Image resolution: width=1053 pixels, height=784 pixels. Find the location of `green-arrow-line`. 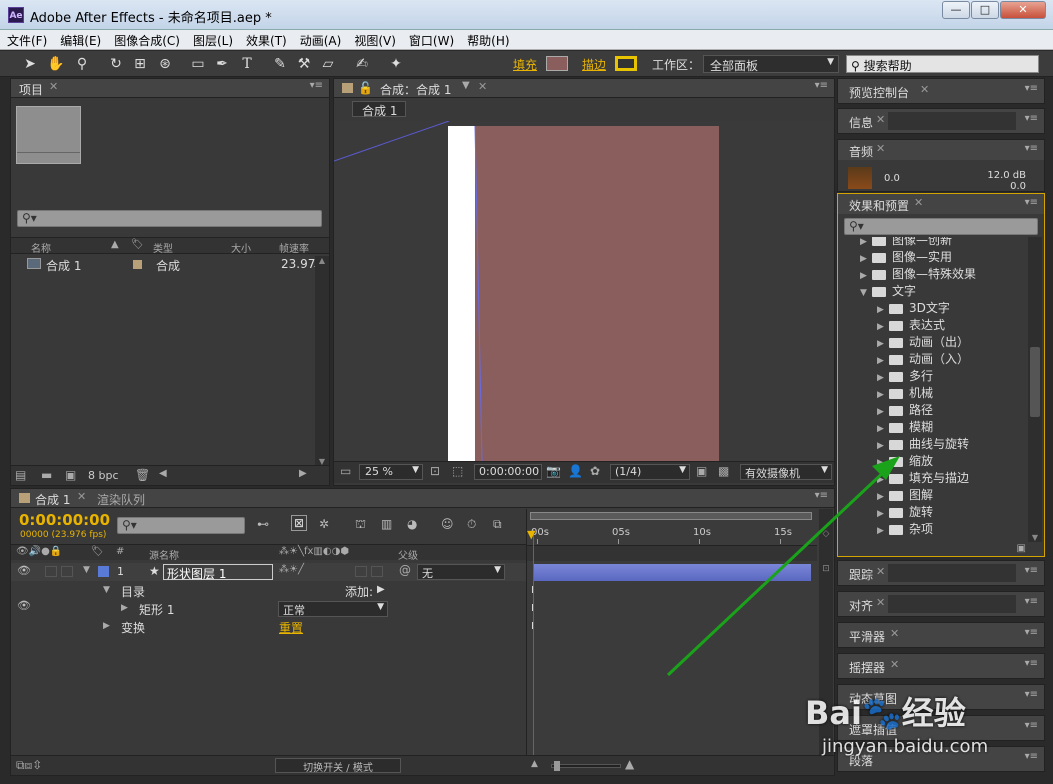

green-arrow-line is located at coordinates (778, 571).